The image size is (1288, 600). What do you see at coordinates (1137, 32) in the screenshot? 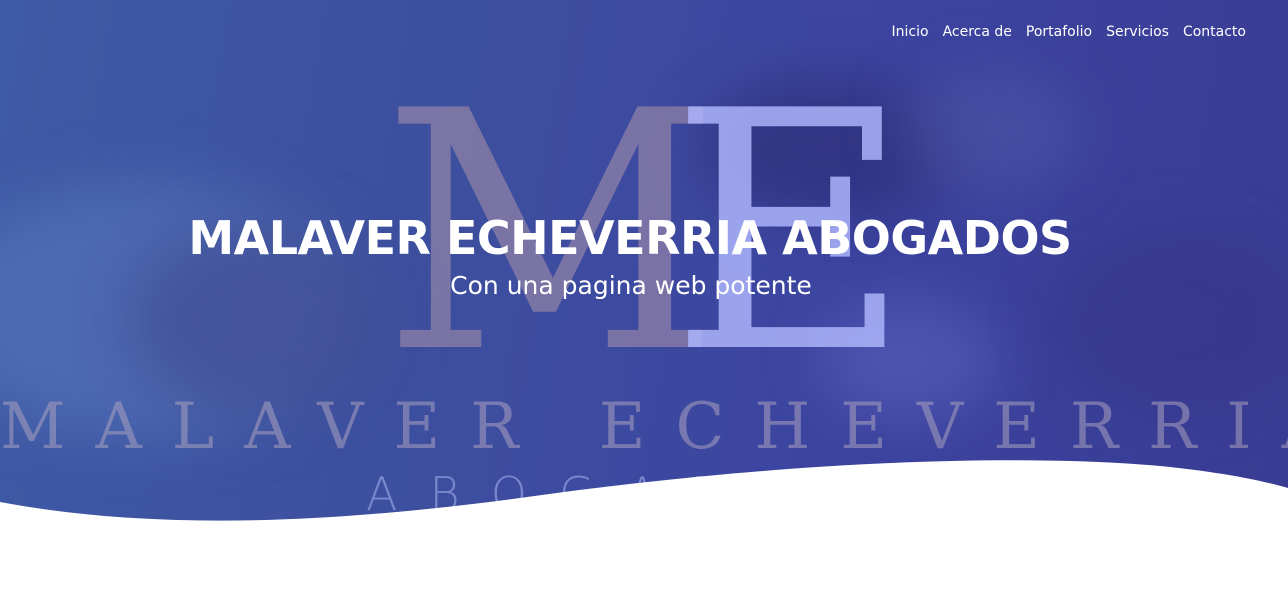
I see `nav-link-servicios: Servicios` at bounding box center [1137, 32].